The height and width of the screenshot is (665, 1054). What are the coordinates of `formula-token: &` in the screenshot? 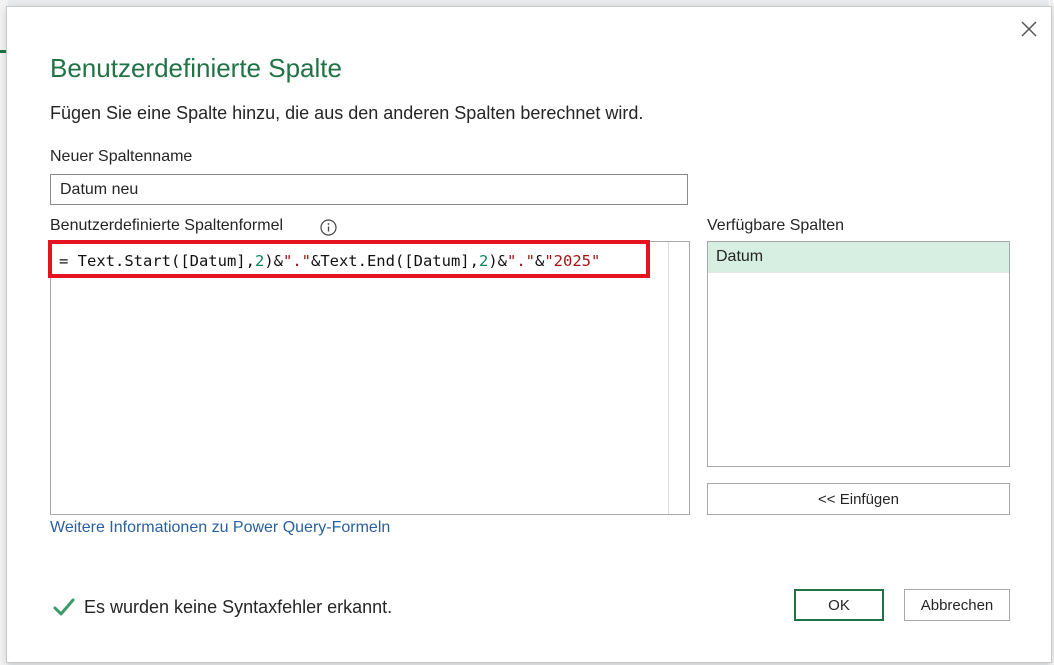 It's located at (539, 261).